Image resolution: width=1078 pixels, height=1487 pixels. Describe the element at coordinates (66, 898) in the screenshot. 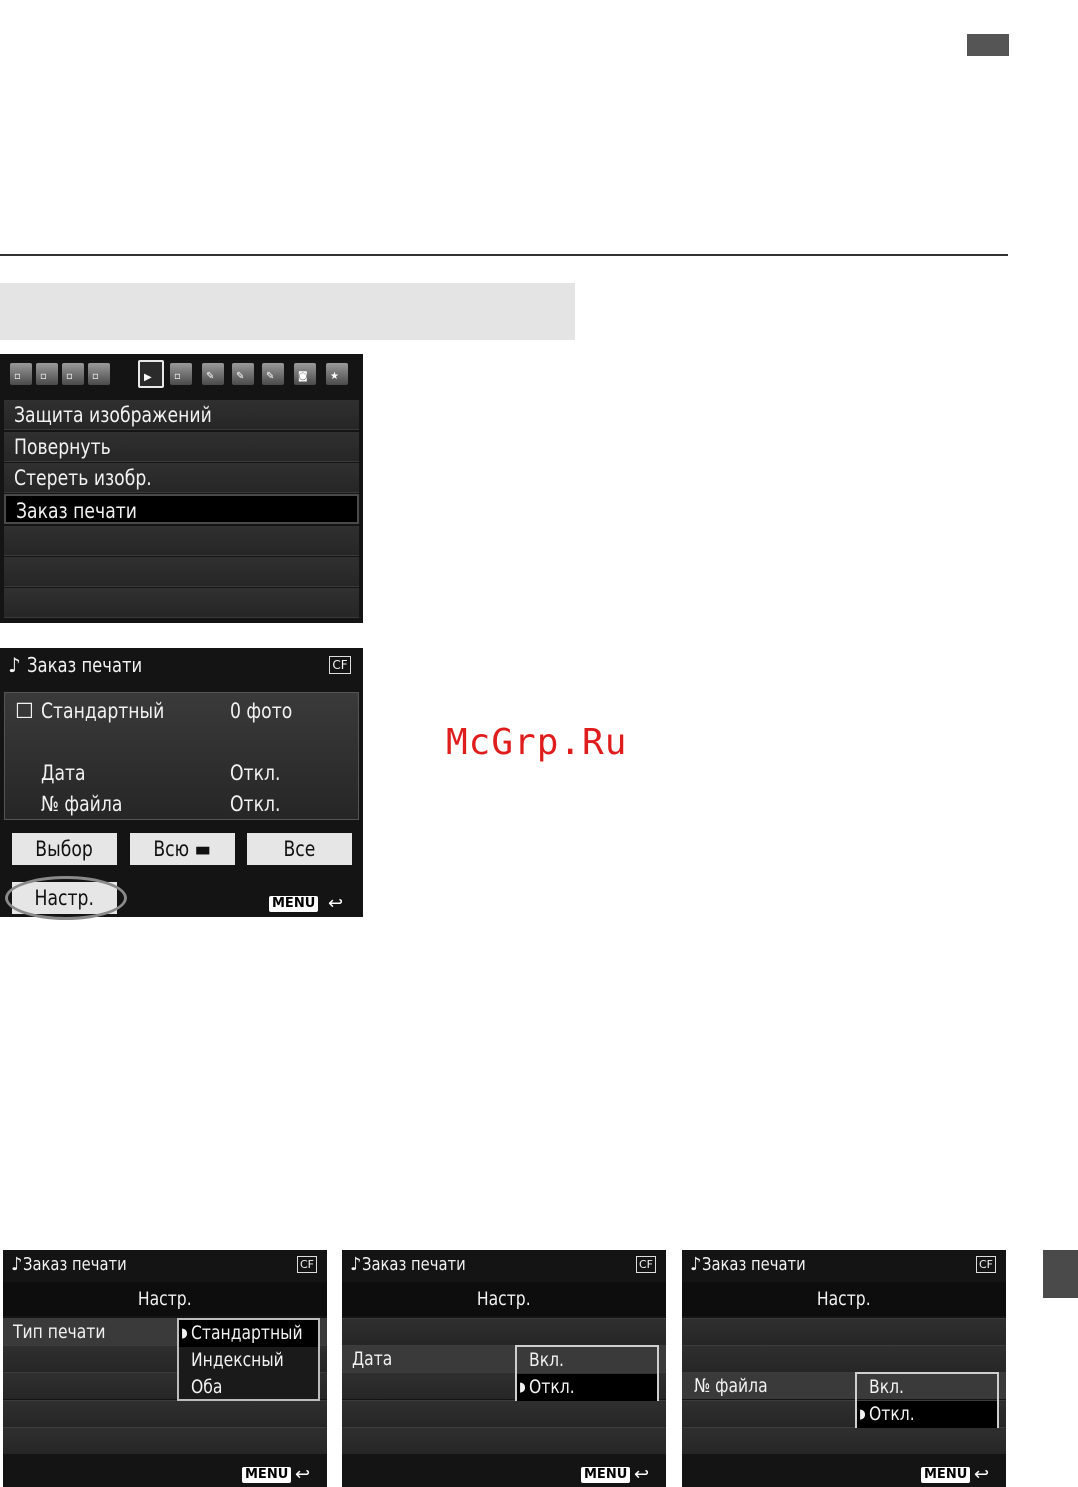

I see `setup-highlight-oval` at that location.